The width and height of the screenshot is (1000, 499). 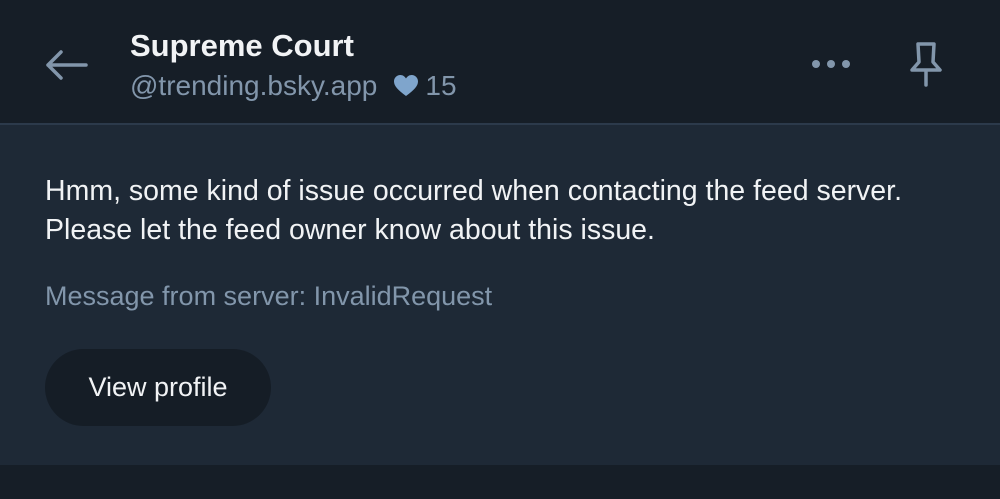 I want to click on arrow-left-icon, so click(x=66, y=67).